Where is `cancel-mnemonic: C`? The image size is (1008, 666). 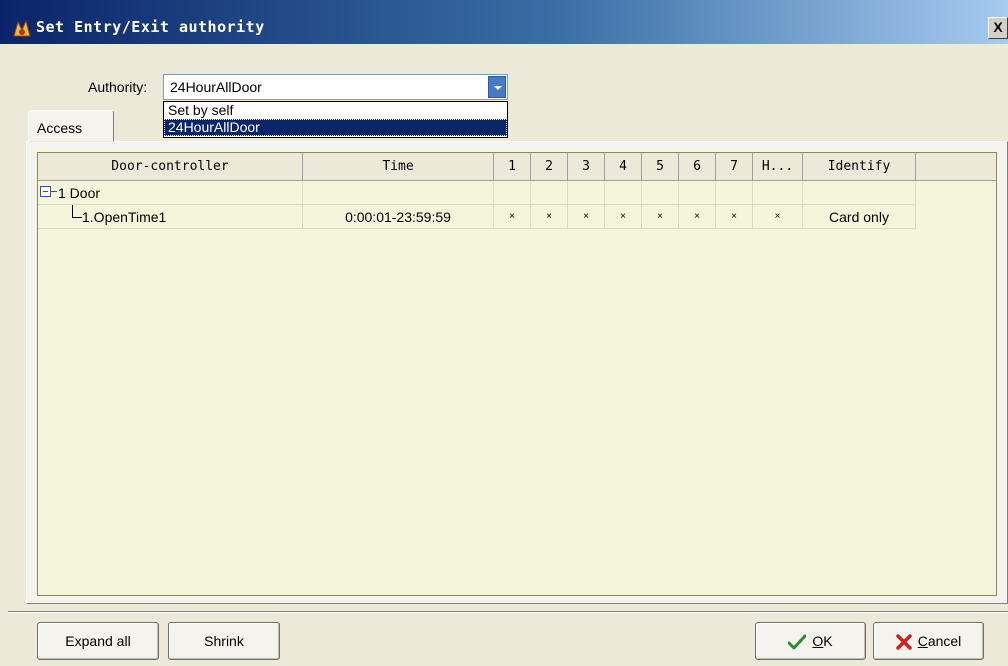 cancel-mnemonic: C is located at coordinates (922, 641).